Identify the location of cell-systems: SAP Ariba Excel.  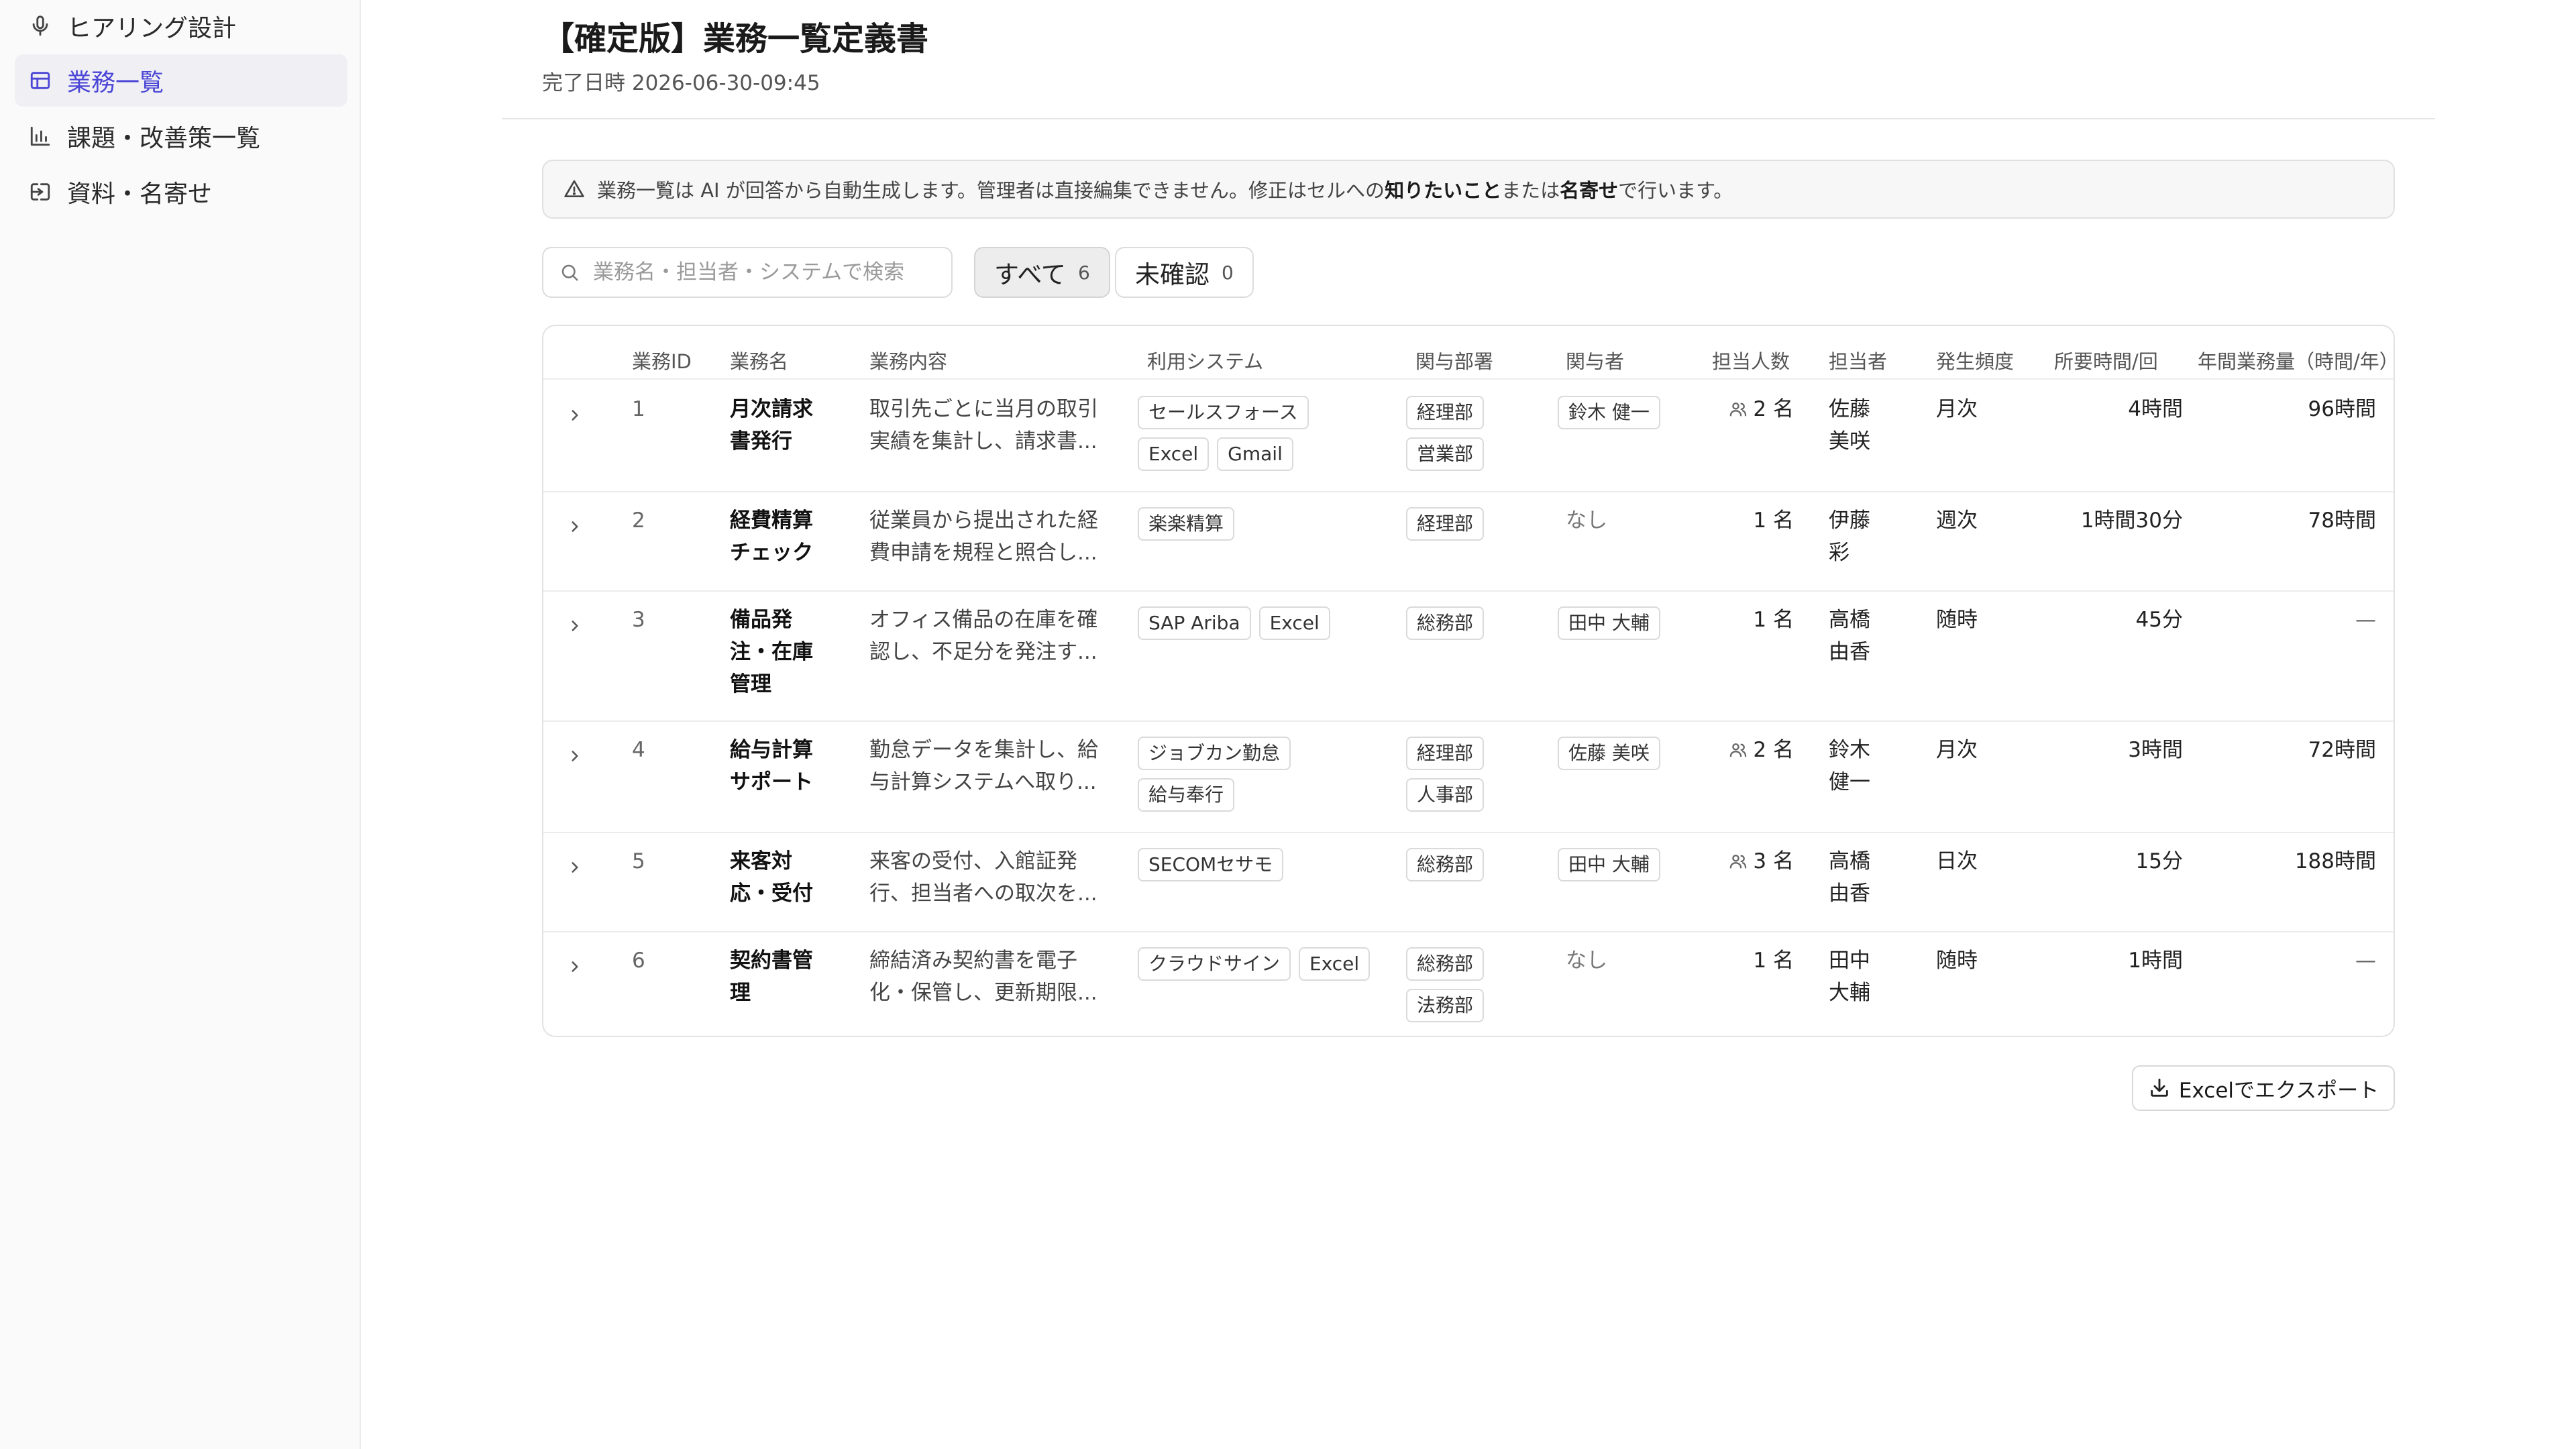
(1262, 623).